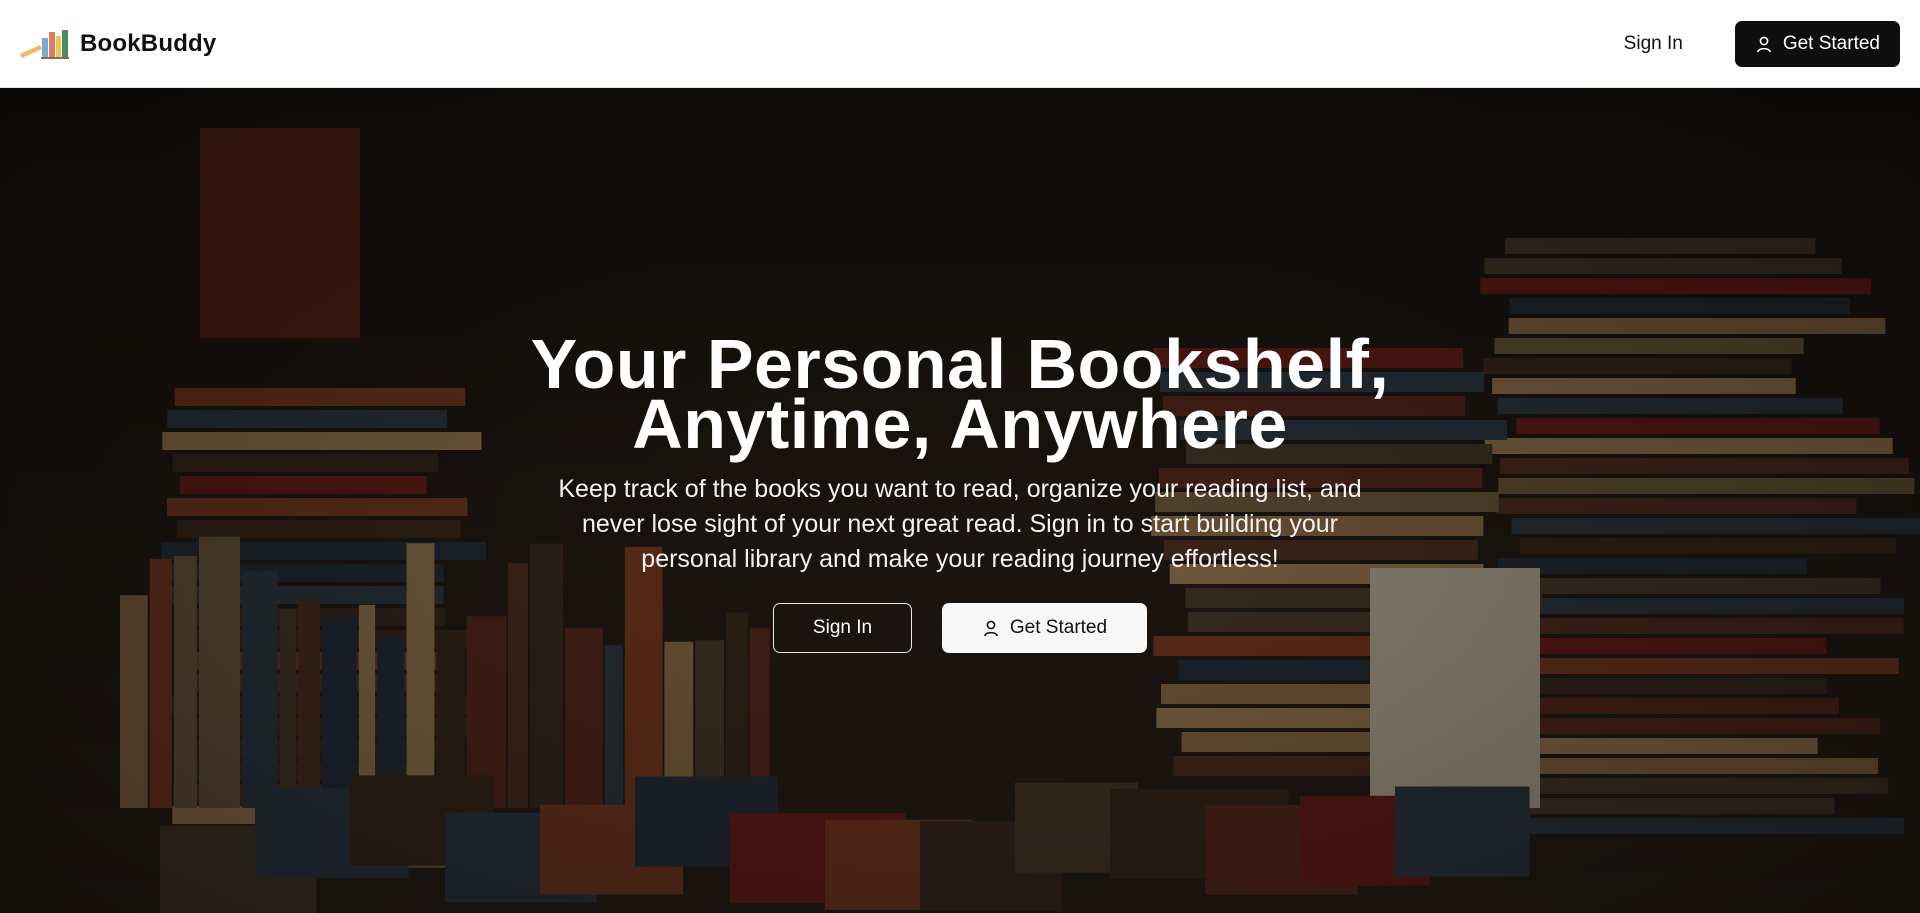 This screenshot has height=913, width=1920. What do you see at coordinates (148, 43) in the screenshot?
I see `brand-name: BookBuddy` at bounding box center [148, 43].